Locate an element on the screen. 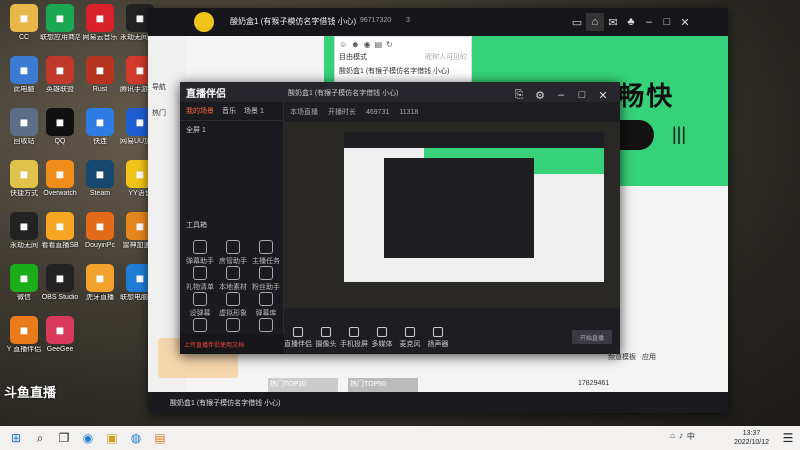  gamepad-icon: ♣ is located at coordinates (631, 22).